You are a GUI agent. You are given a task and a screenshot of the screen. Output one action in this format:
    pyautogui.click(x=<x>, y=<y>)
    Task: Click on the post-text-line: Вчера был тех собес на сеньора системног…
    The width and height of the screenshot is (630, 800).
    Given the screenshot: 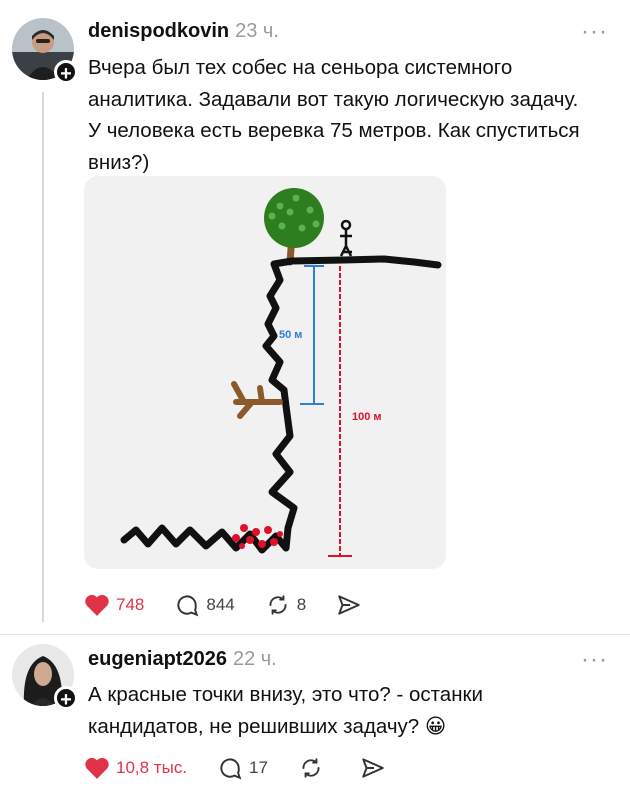 What is the action you would take?
    pyautogui.click(x=300, y=67)
    